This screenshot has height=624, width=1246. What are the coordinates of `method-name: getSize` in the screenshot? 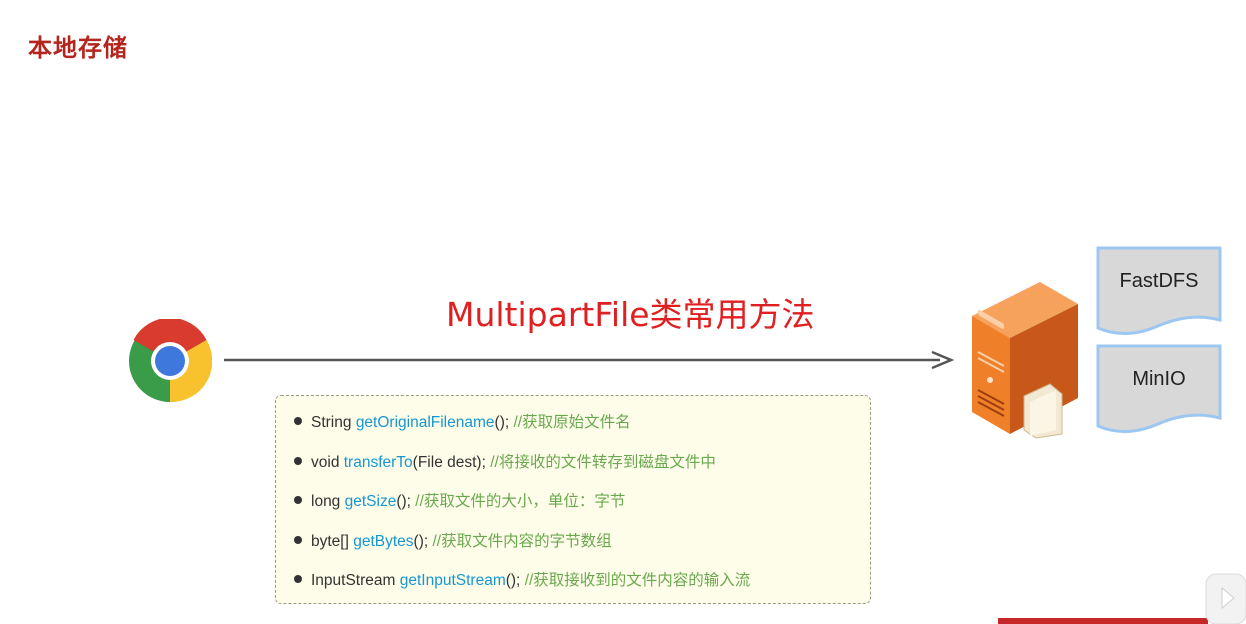 It's located at (370, 501).